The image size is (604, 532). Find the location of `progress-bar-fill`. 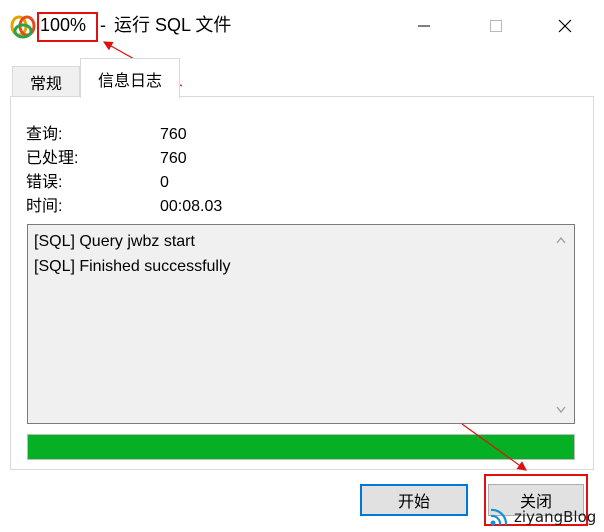

progress-bar-fill is located at coordinates (301, 447).